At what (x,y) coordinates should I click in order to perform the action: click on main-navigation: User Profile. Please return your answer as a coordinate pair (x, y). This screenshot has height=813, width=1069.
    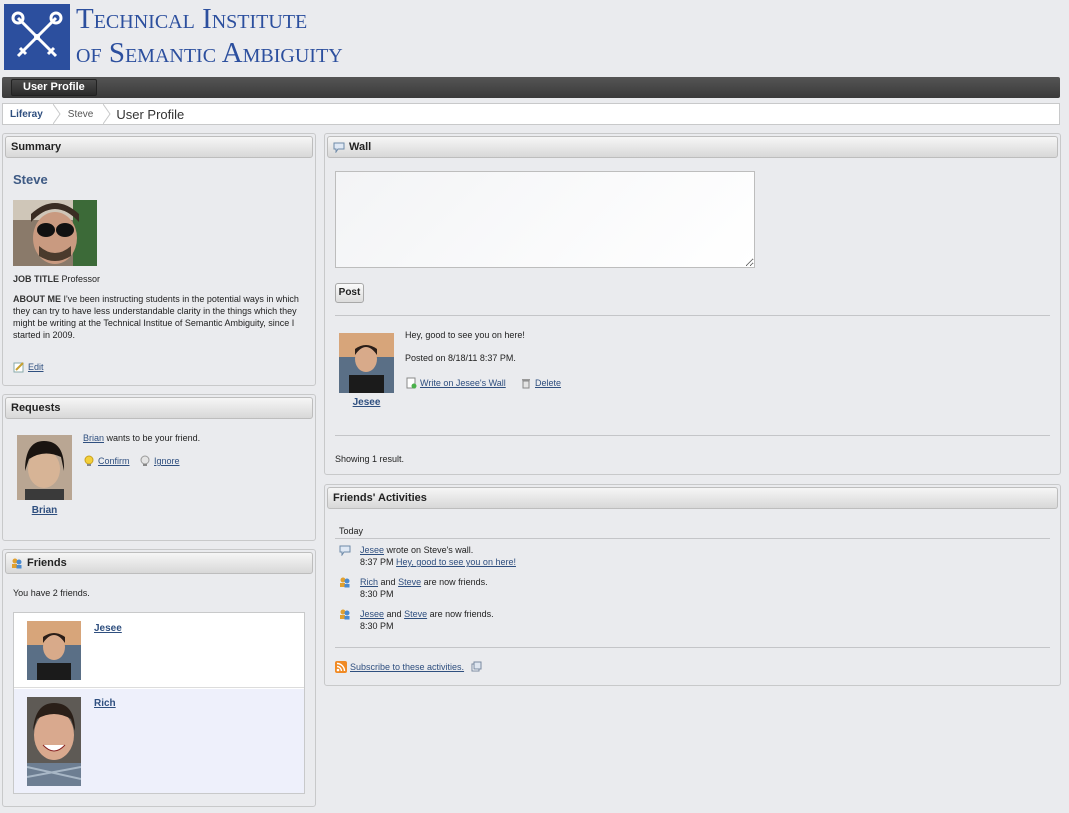
    Looking at the image, I should click on (531, 87).